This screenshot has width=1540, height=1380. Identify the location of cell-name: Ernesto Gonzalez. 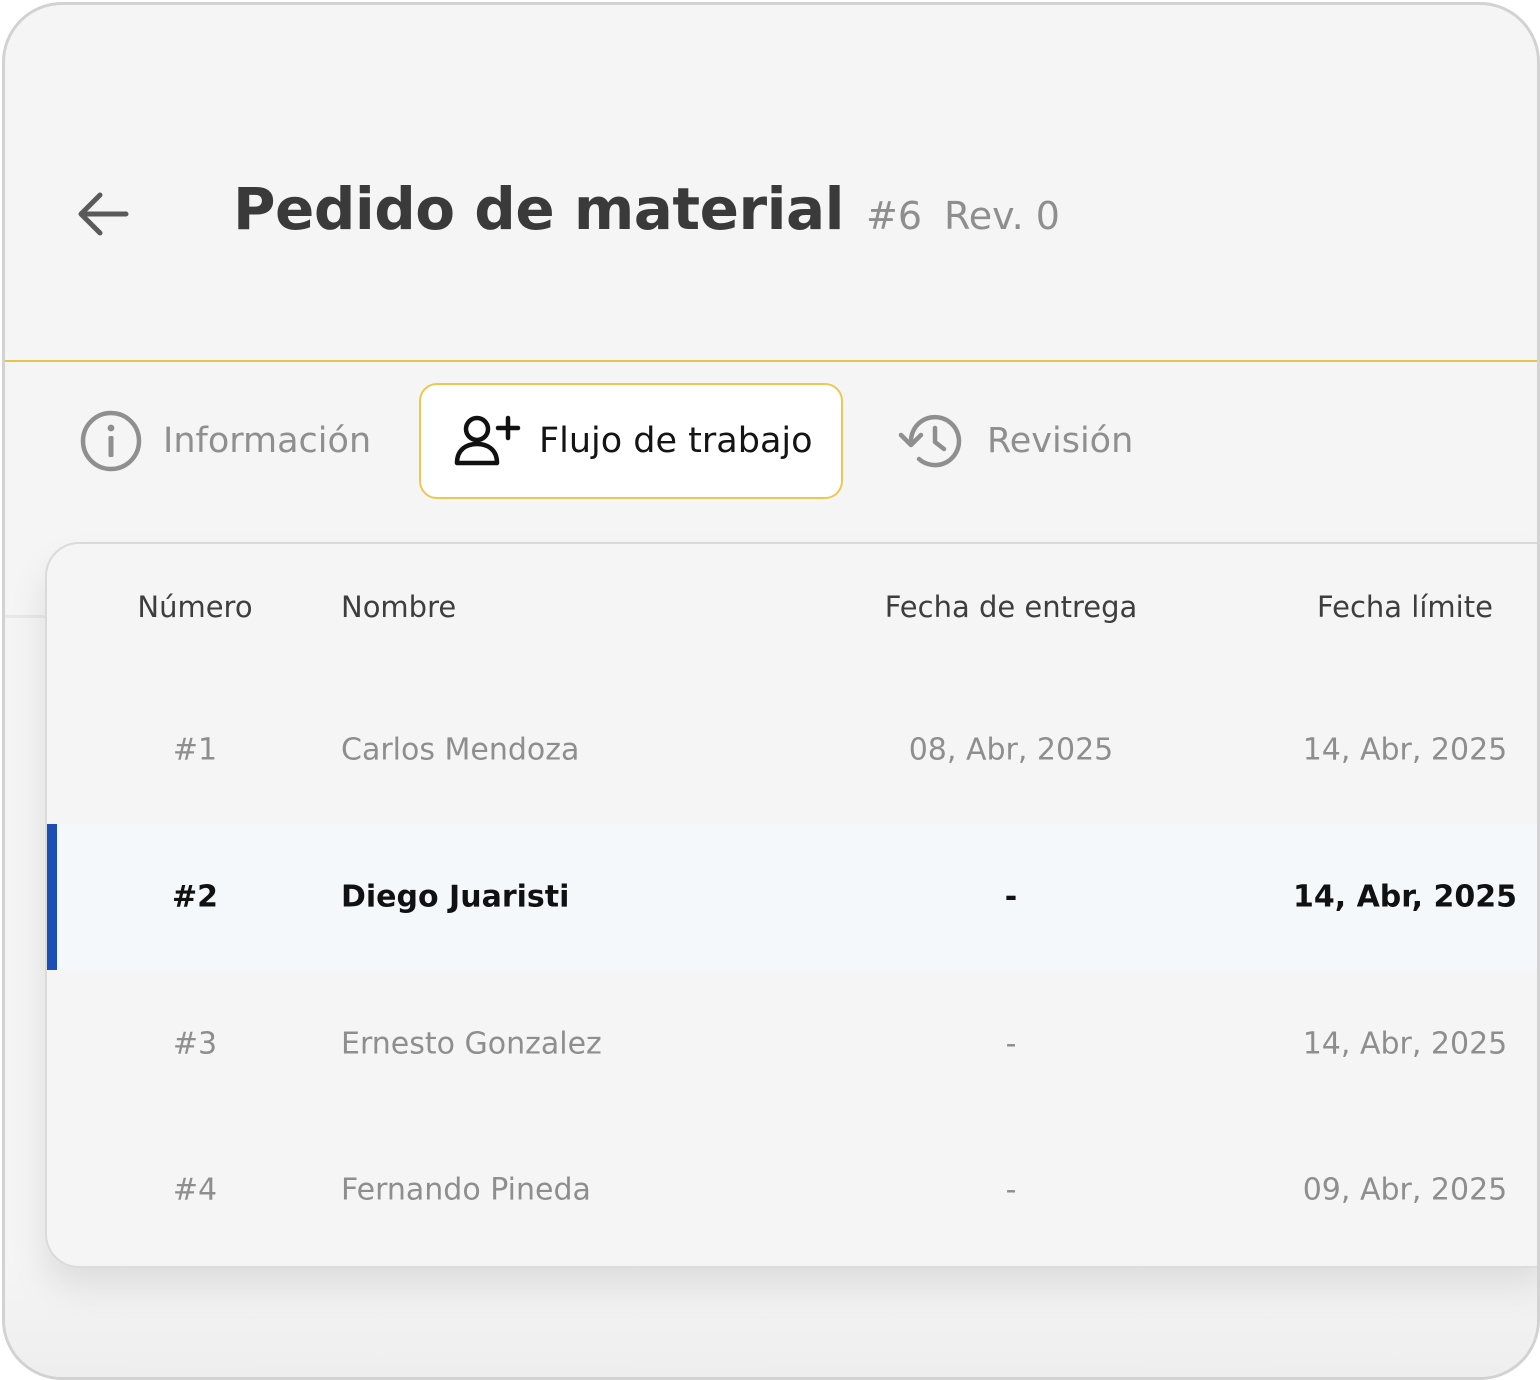
(471, 1044).